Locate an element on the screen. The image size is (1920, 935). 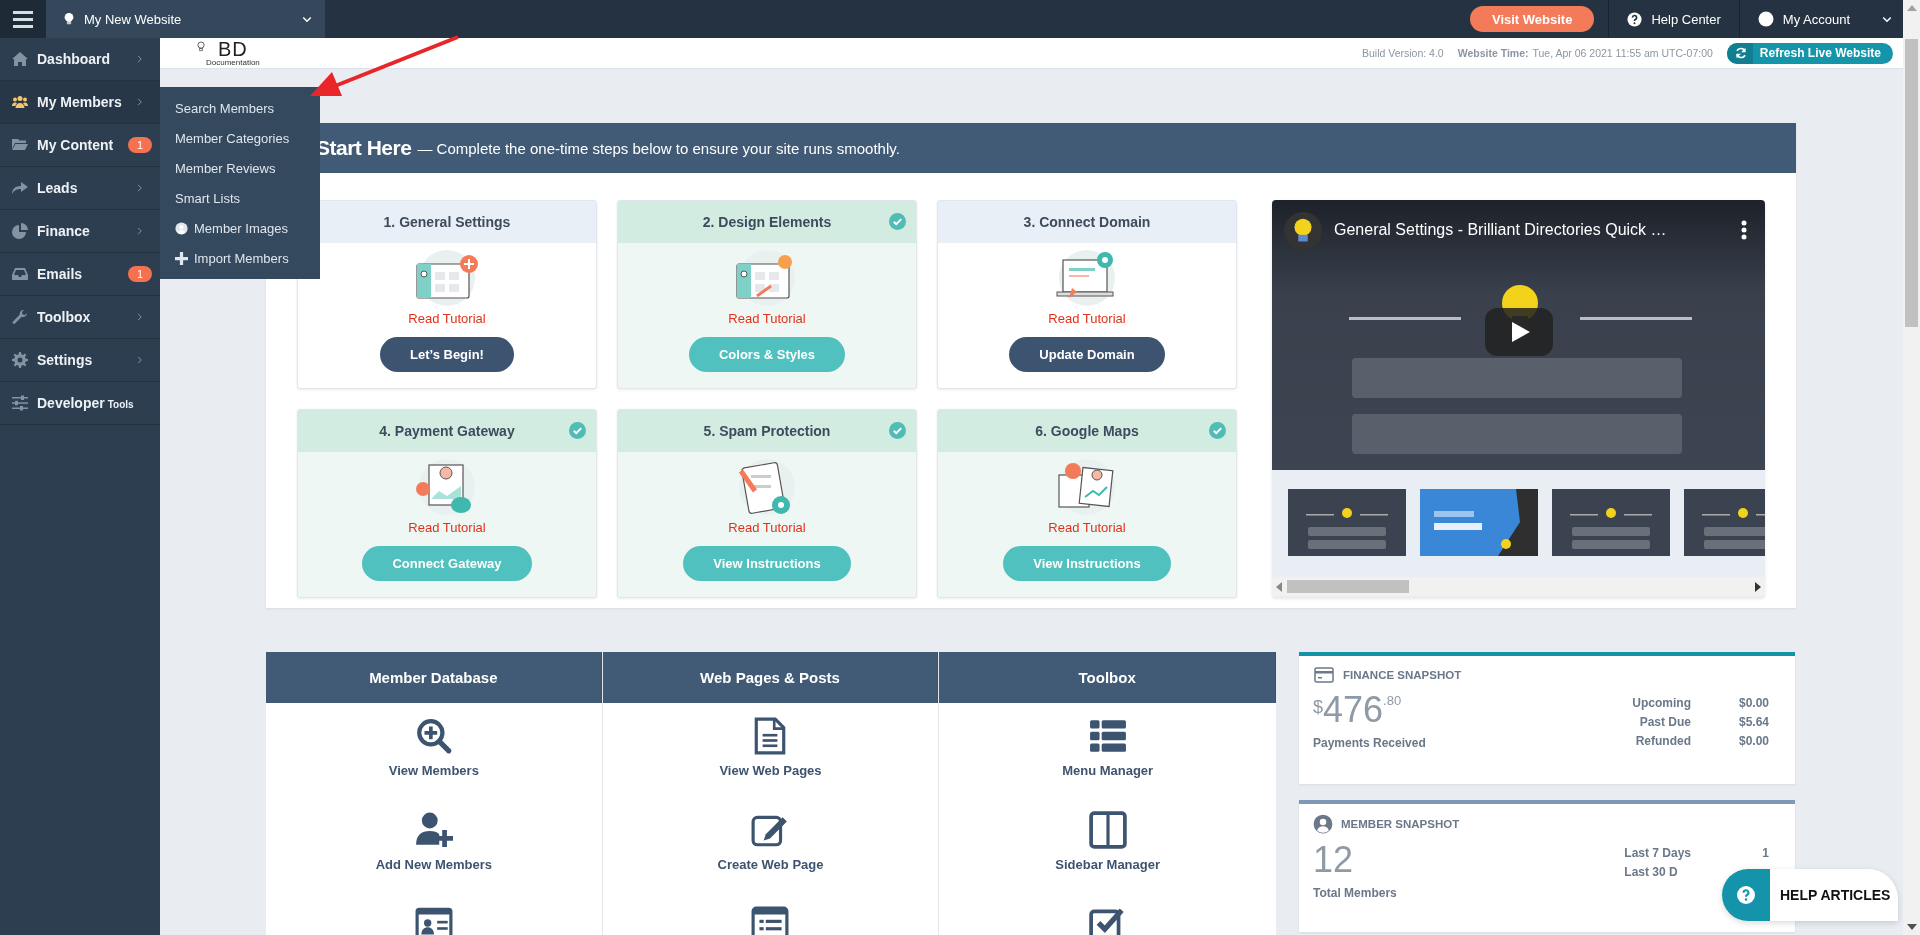
right-arrow-icon is located at coordinates (1758, 586).